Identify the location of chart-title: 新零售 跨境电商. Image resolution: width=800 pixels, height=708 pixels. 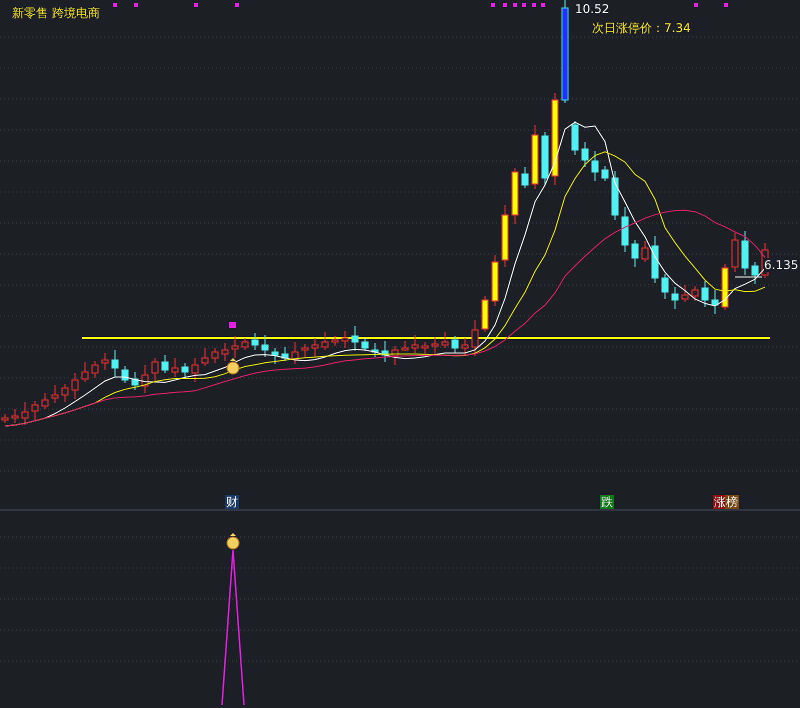
(56, 13).